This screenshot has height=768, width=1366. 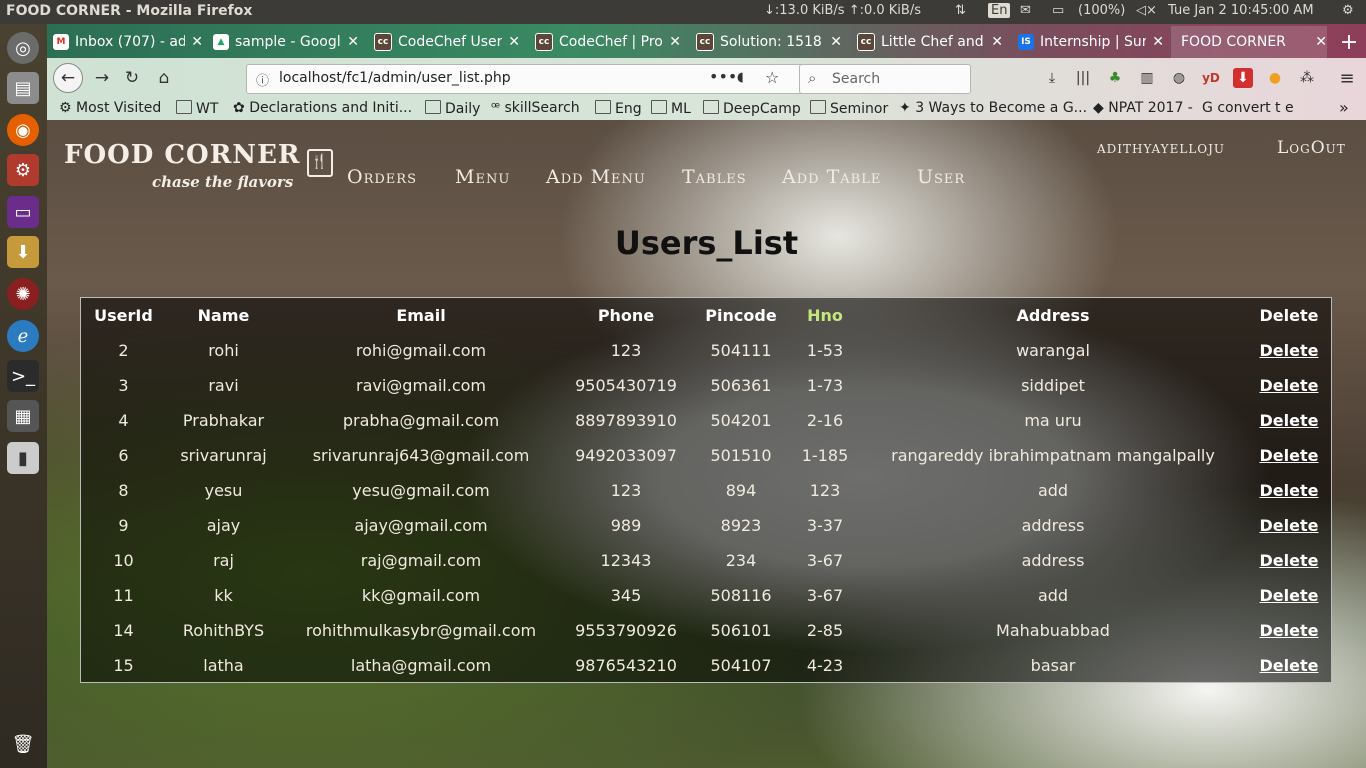 I want to click on downloads-icon: ⤓, so click(x=1052, y=78).